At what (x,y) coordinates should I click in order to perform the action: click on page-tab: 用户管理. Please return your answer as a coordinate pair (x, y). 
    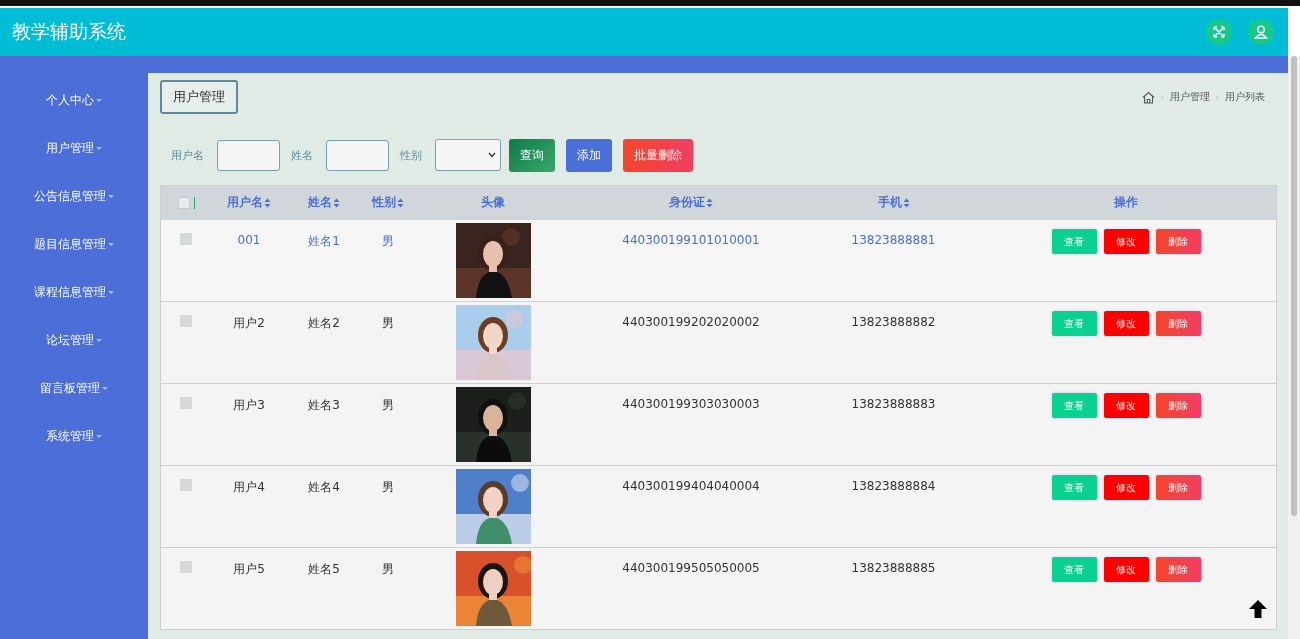
    Looking at the image, I should click on (199, 97).